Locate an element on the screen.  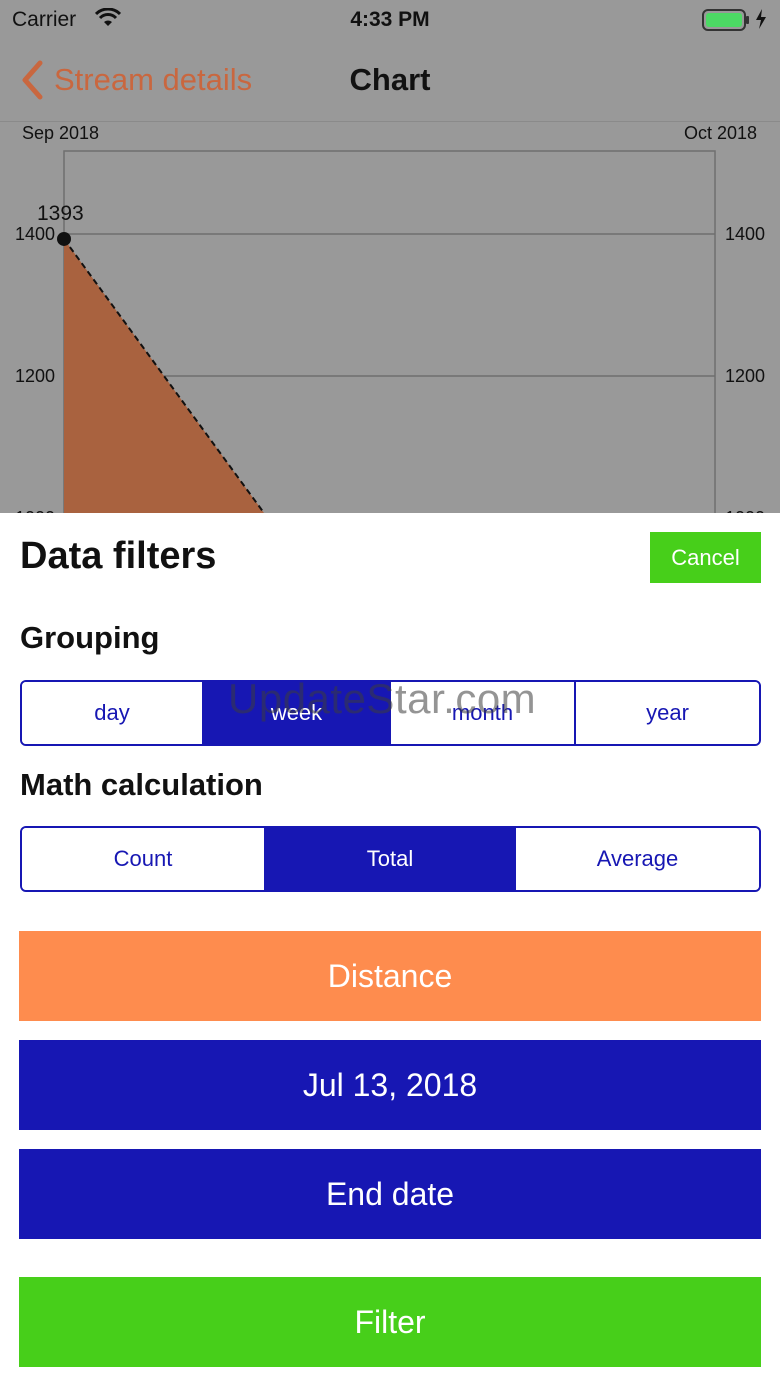
navigation-bar: Stream details Chart is located at coordinates (390, 81).